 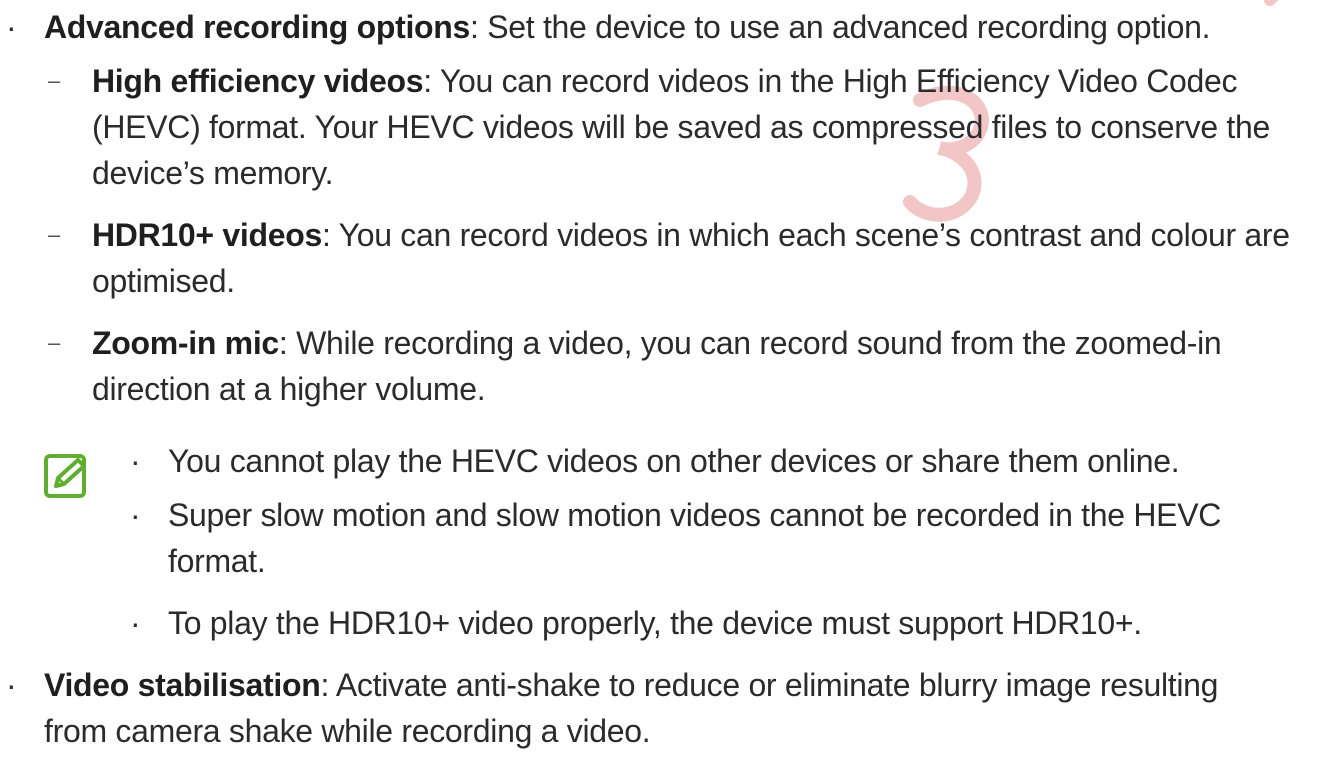 What do you see at coordinates (163, 281) in the screenshot?
I see `description-line: optimised.` at bounding box center [163, 281].